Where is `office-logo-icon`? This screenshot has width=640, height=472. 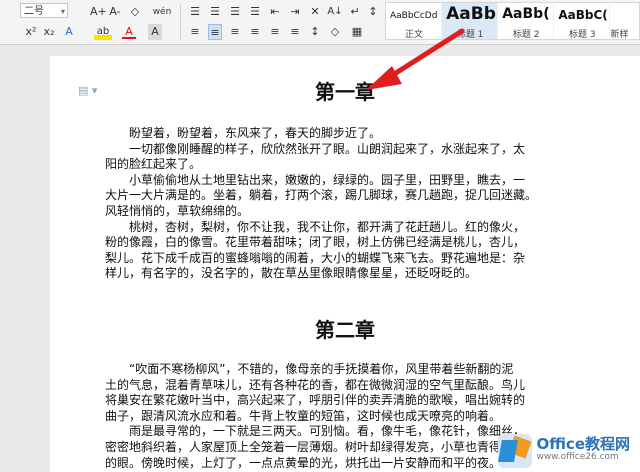
office-logo-icon is located at coordinates (515, 451).